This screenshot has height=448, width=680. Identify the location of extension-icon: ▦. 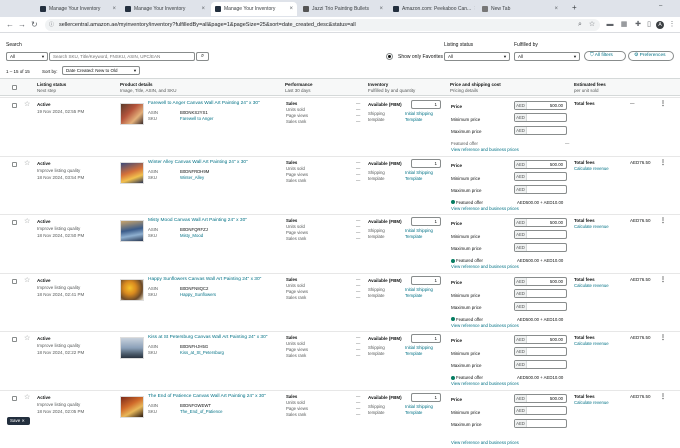
(624, 25).